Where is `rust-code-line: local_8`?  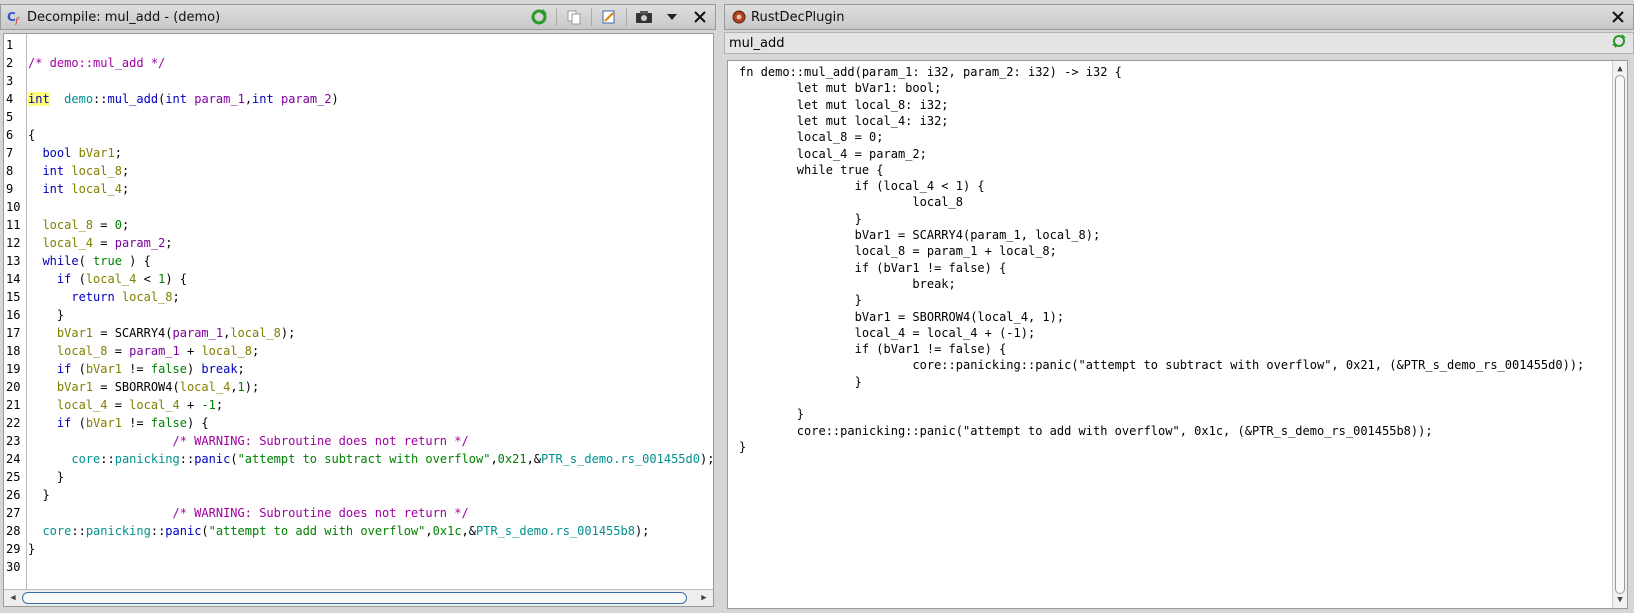
rust-code-line: local_8 is located at coordinates (851, 202).